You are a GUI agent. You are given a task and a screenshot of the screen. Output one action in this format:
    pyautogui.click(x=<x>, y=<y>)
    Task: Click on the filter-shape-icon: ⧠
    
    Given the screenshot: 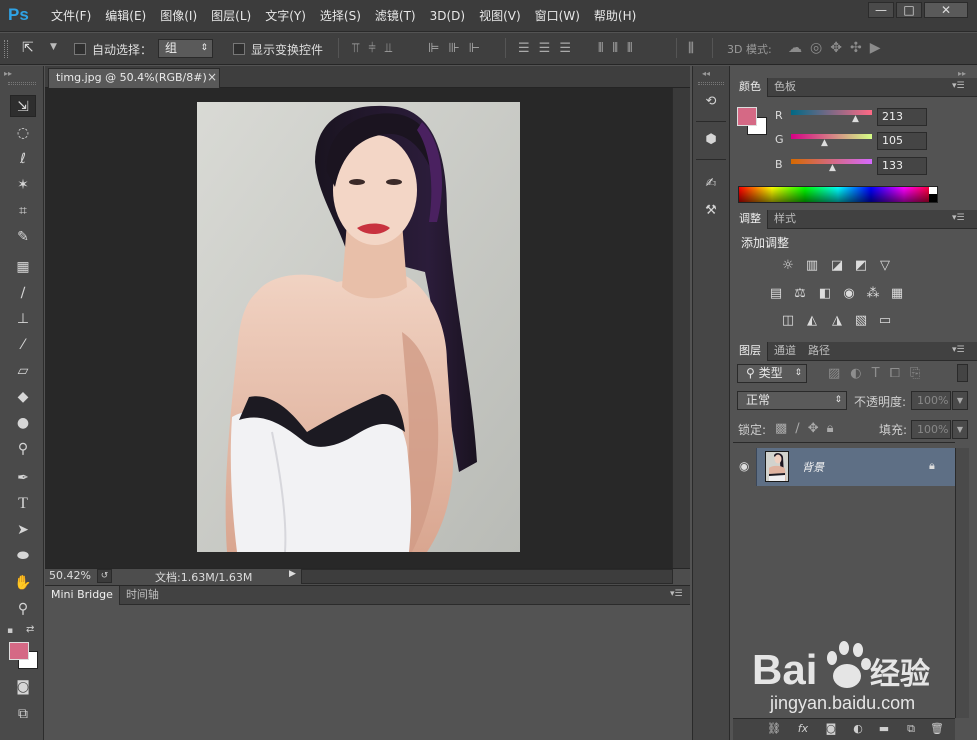 What is the action you would take?
    pyautogui.click(x=900, y=373)
    